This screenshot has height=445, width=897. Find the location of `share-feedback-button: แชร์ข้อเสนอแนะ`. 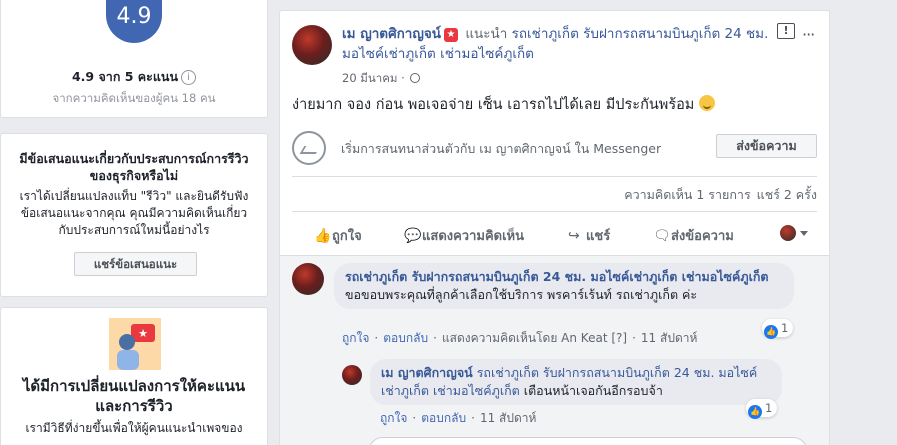

share-feedback-button: แชร์ข้อเสนอแนะ is located at coordinates (135, 264).